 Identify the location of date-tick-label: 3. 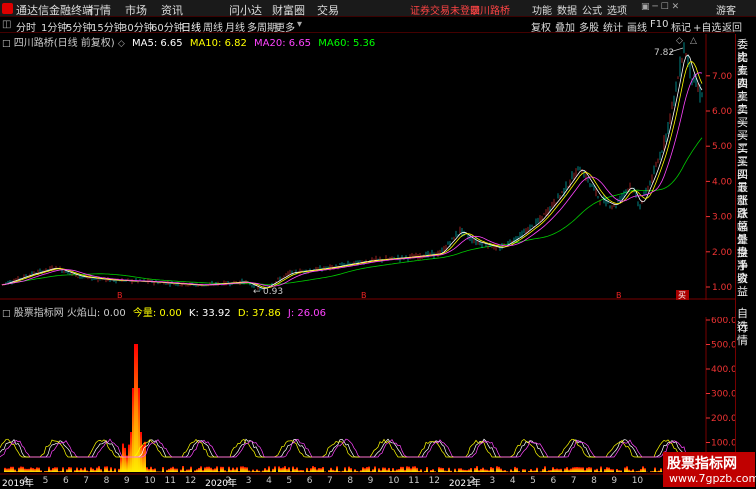
(249, 481).